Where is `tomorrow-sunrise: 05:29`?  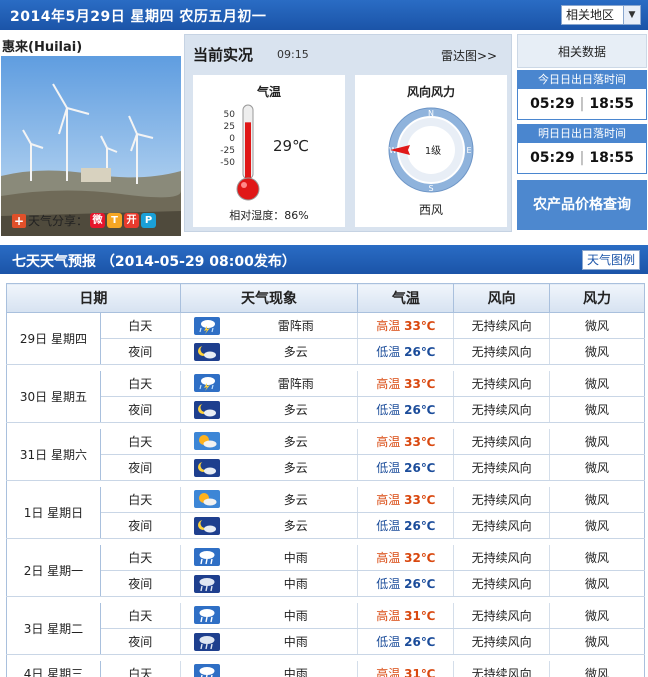
tomorrow-sunrise: 05:29 is located at coordinates (552, 158).